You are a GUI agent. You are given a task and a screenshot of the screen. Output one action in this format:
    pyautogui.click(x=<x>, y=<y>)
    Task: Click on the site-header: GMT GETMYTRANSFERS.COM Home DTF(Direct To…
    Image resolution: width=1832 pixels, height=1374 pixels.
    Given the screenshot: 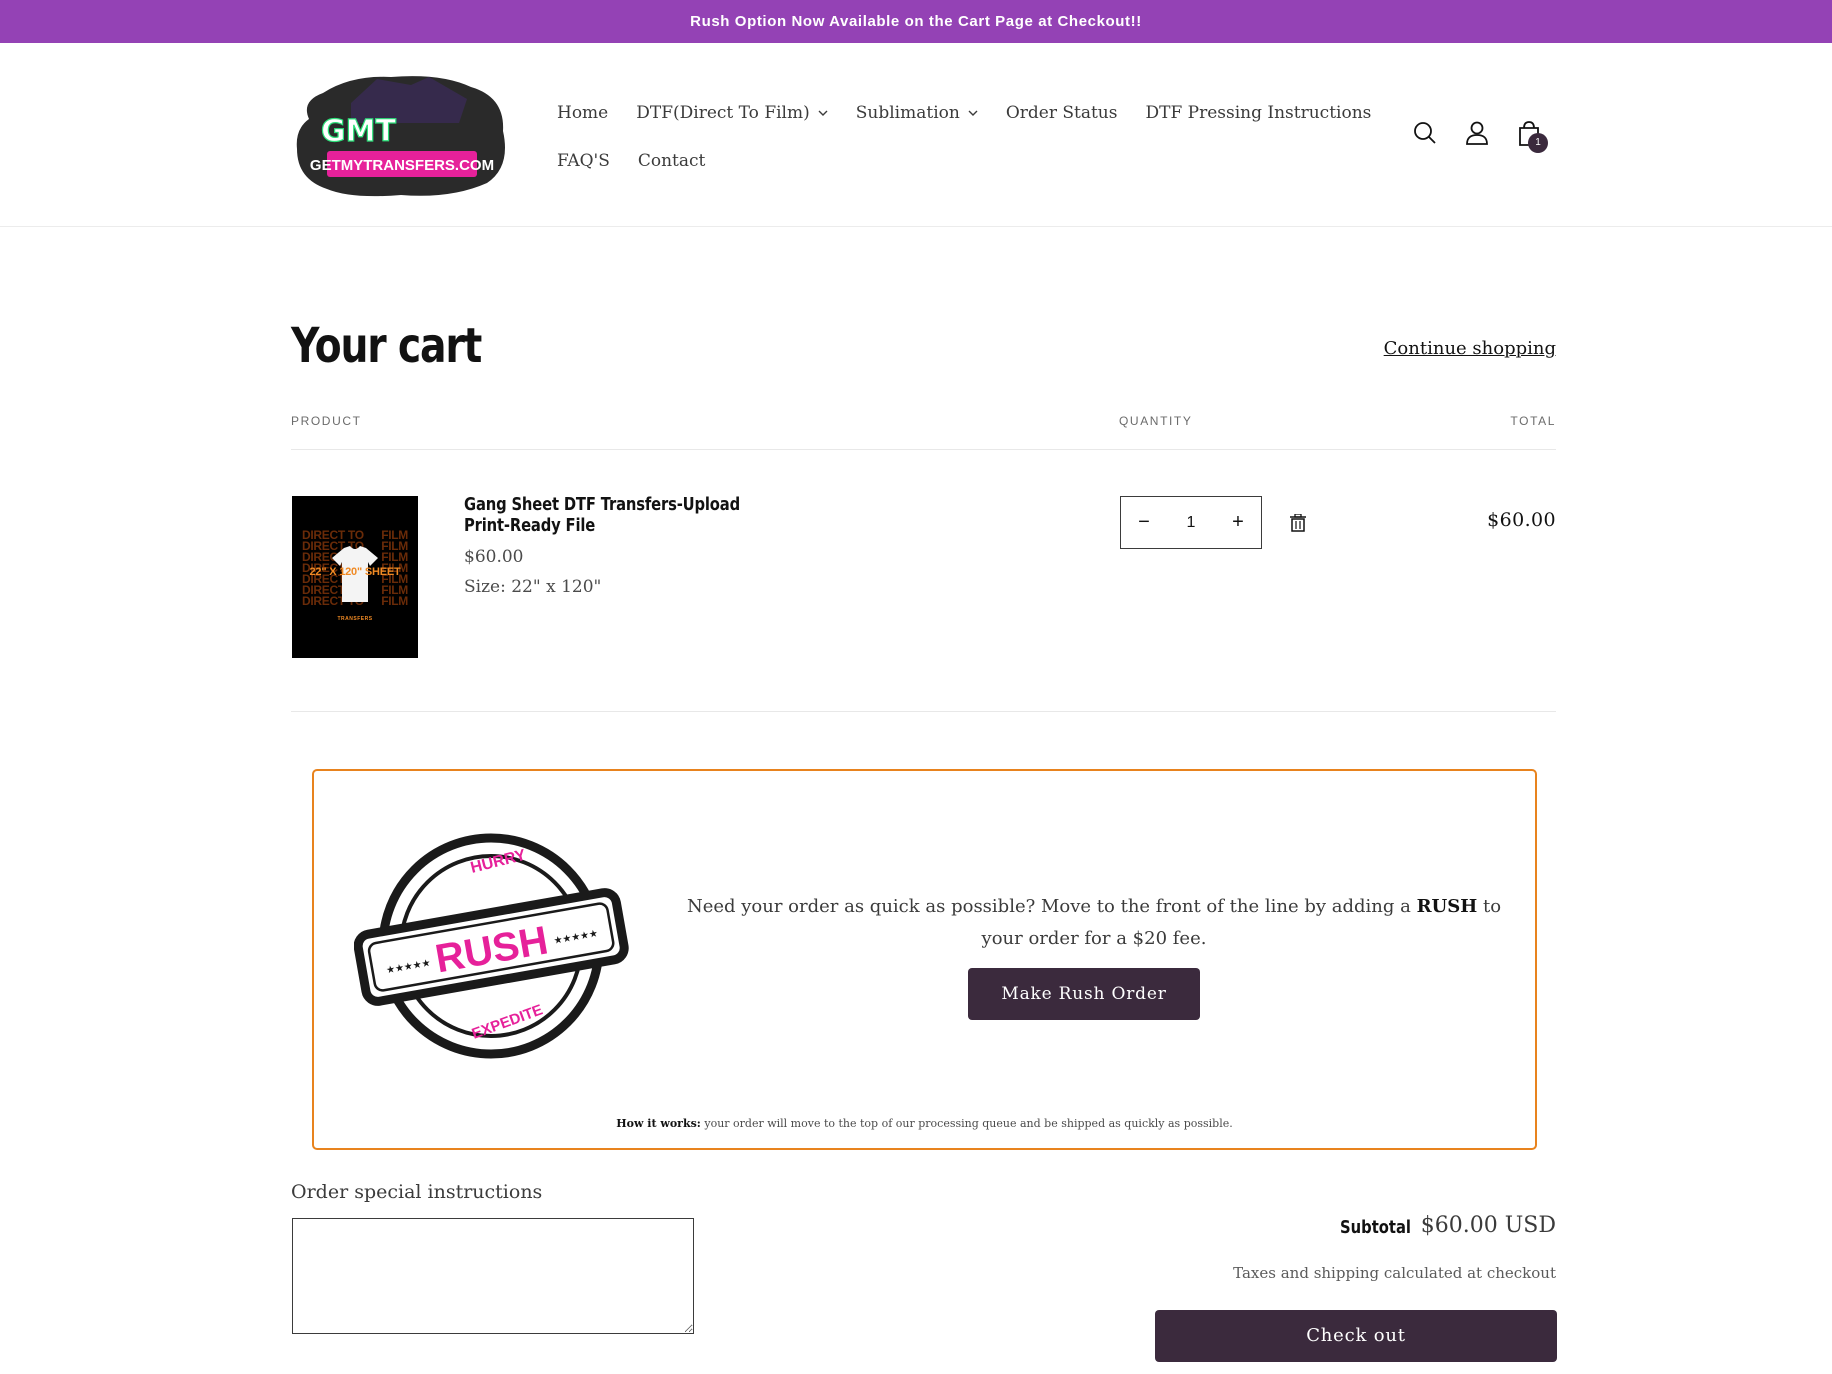 What is the action you would take?
    pyautogui.click(x=916, y=135)
    